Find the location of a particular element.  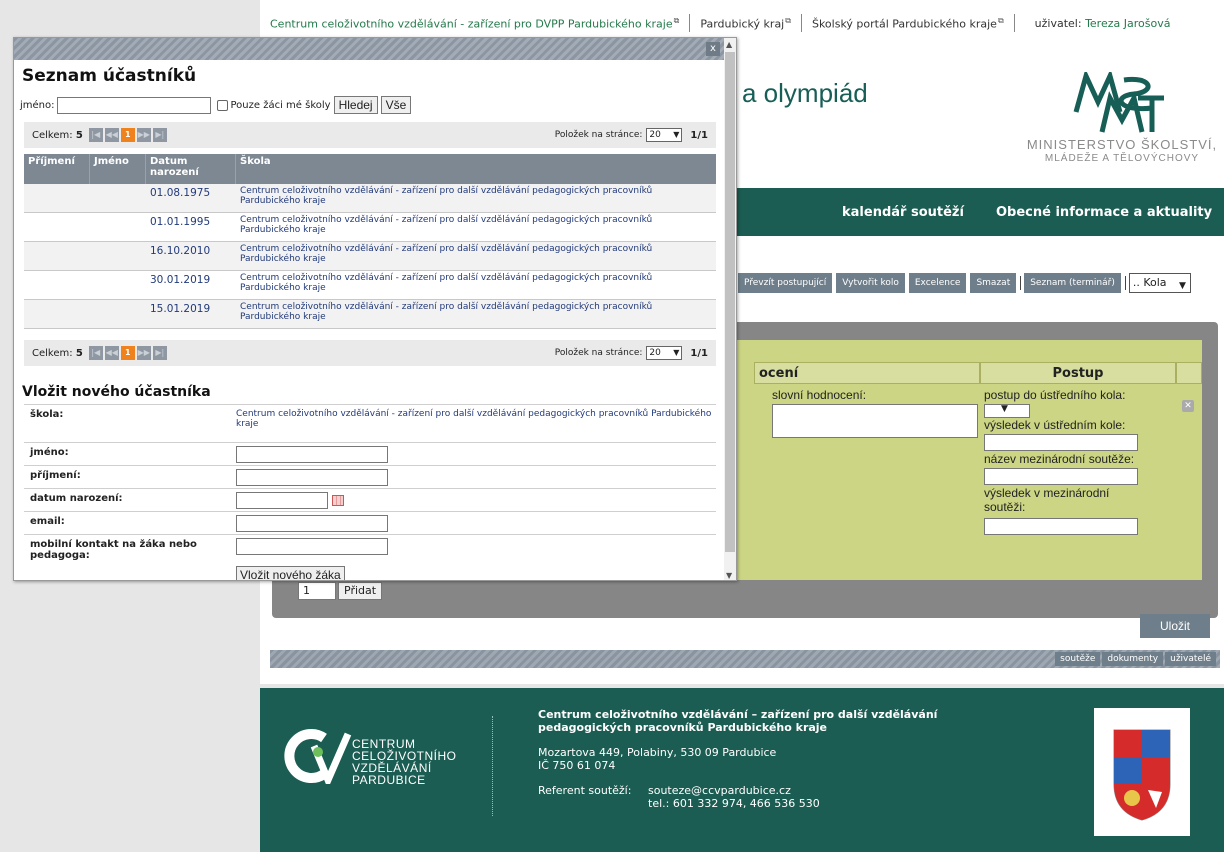

vysledek-mezinarodni-label: výsledek v mezinárodní soutěži: is located at coordinates (1047, 500).